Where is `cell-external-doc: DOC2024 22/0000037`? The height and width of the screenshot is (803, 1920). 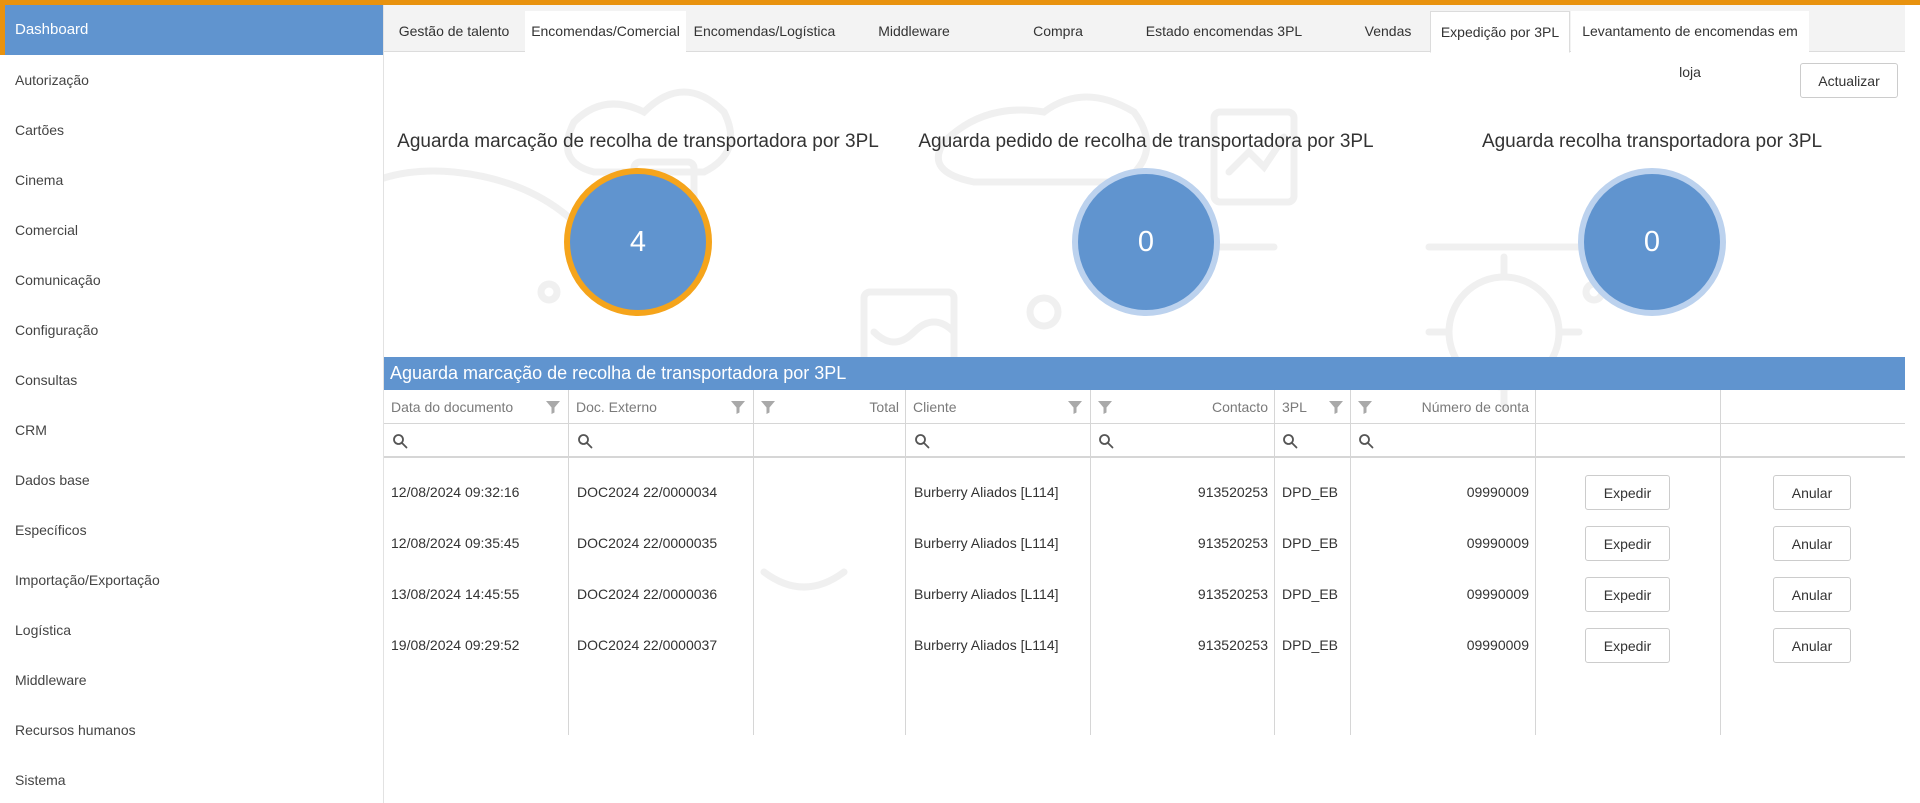
cell-external-doc: DOC2024 22/0000037 is located at coordinates (647, 645).